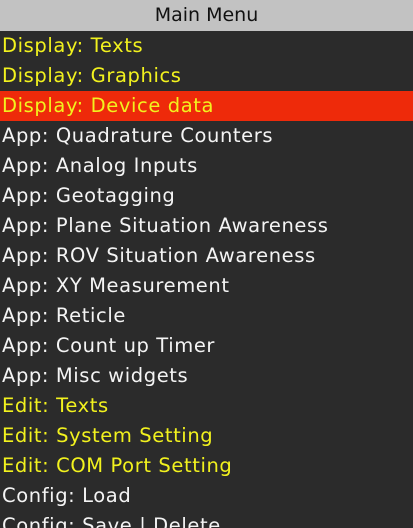  I want to click on menu-item-app-misc-widgets: App: Misc widgets, so click(206, 376).